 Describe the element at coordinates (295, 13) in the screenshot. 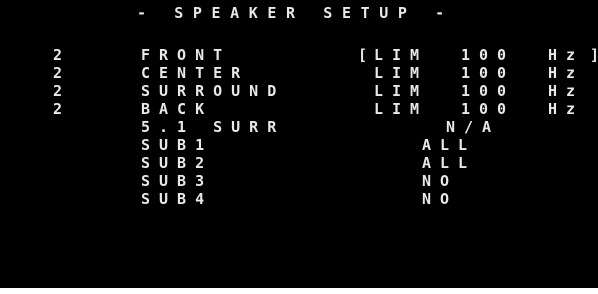

I see `screen-title: - SPEAKER SETUP -` at that location.